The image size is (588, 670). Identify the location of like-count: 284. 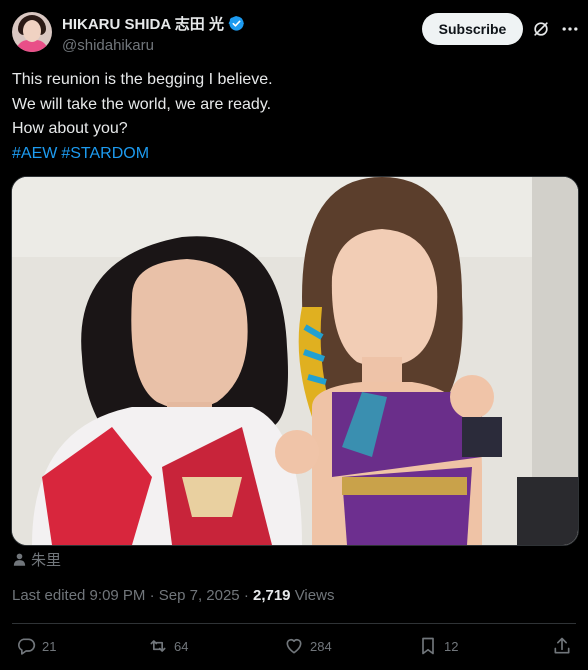
(321, 646).